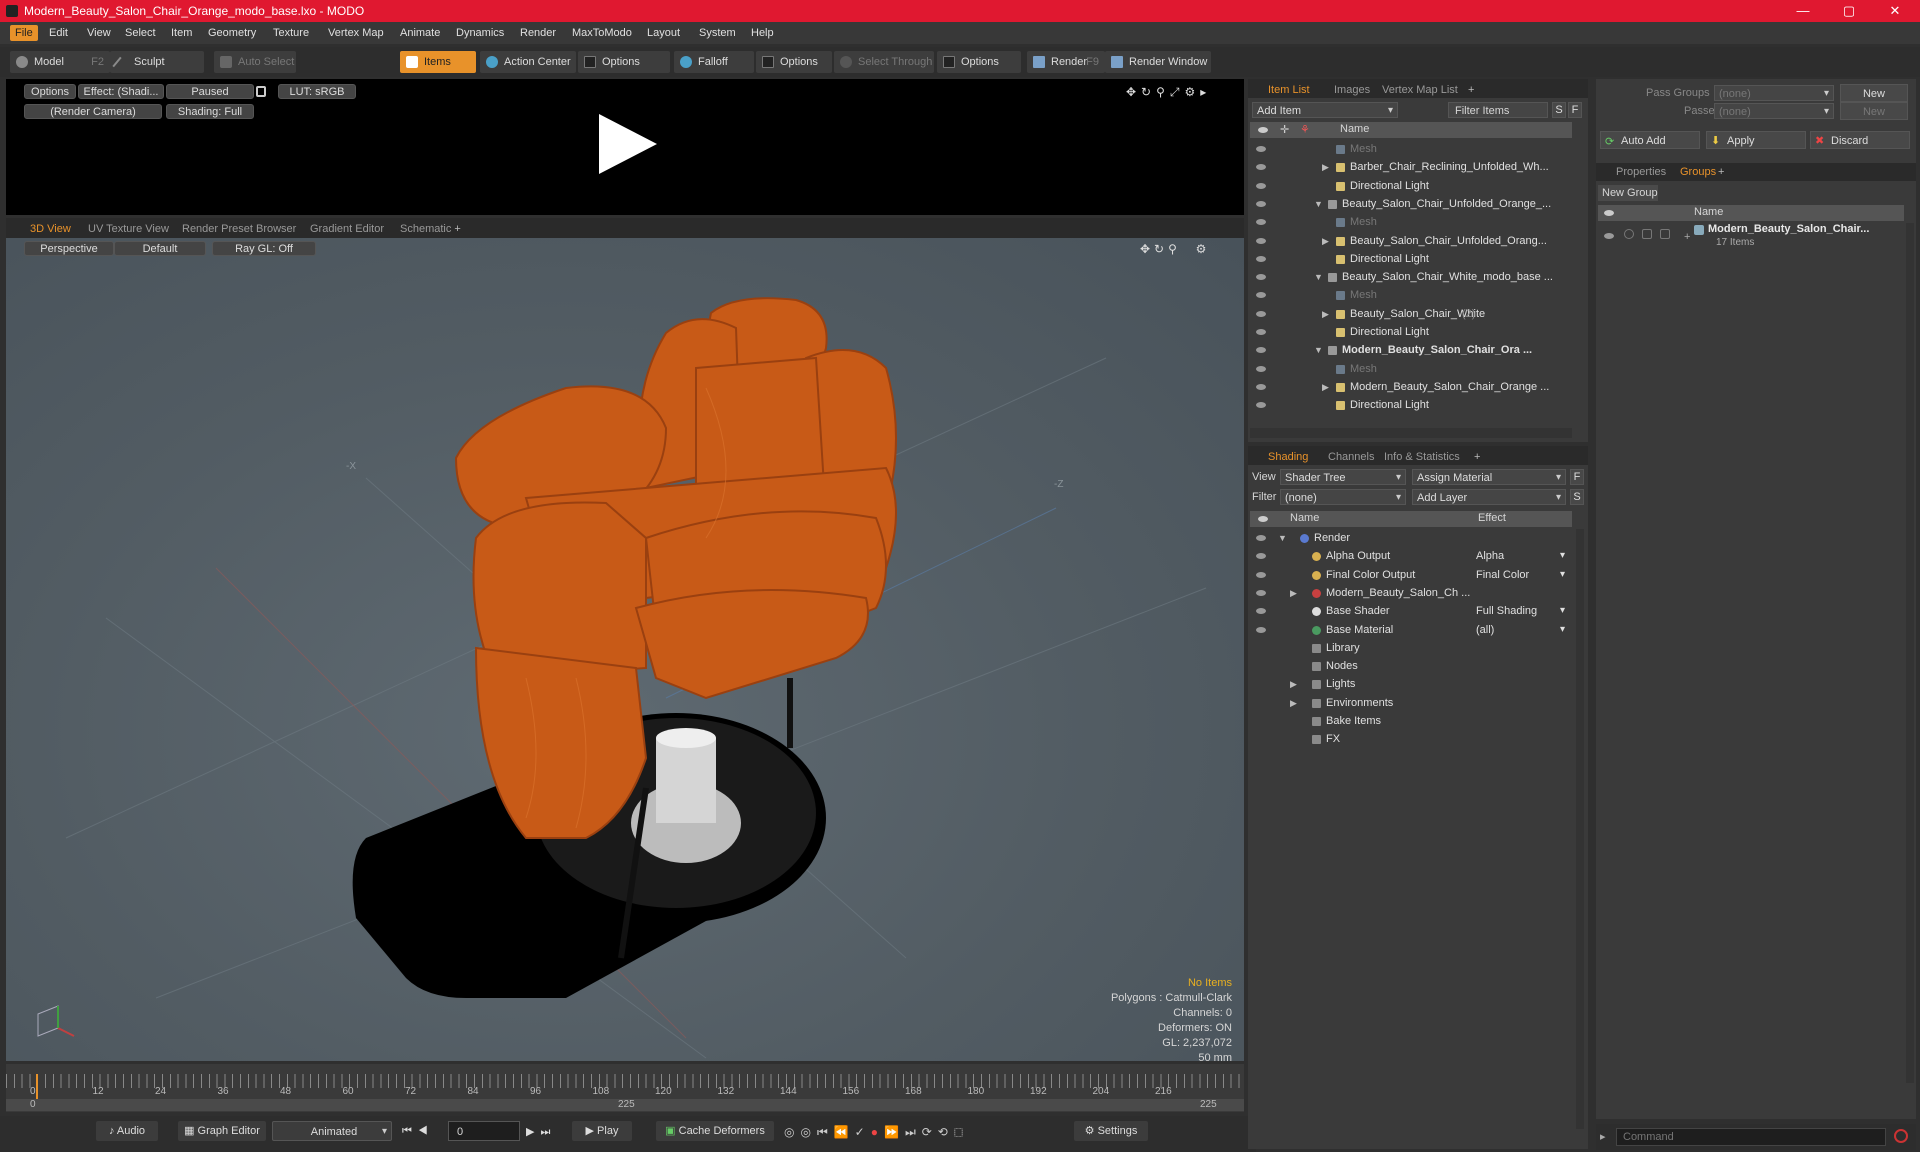 The width and height of the screenshot is (1920, 1152). Describe the element at coordinates (1411, 666) in the screenshot. I see `shader-row: Nodes` at that location.